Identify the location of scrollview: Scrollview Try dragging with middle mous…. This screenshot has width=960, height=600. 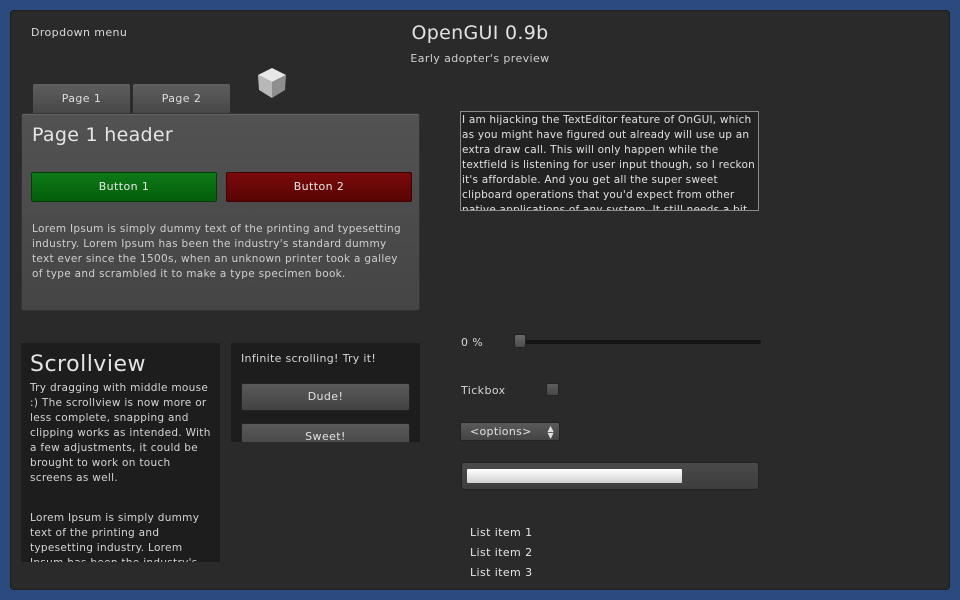
(120, 452).